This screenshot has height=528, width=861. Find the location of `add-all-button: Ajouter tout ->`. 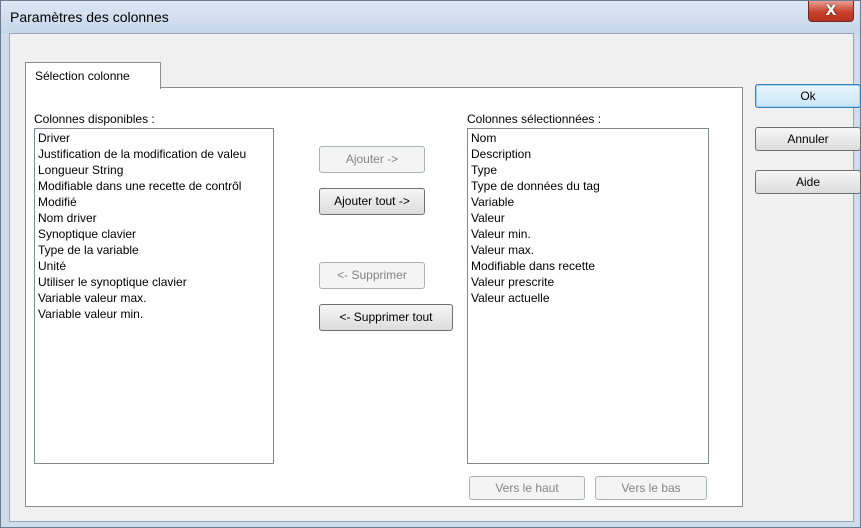

add-all-button: Ajouter tout -> is located at coordinates (372, 201).